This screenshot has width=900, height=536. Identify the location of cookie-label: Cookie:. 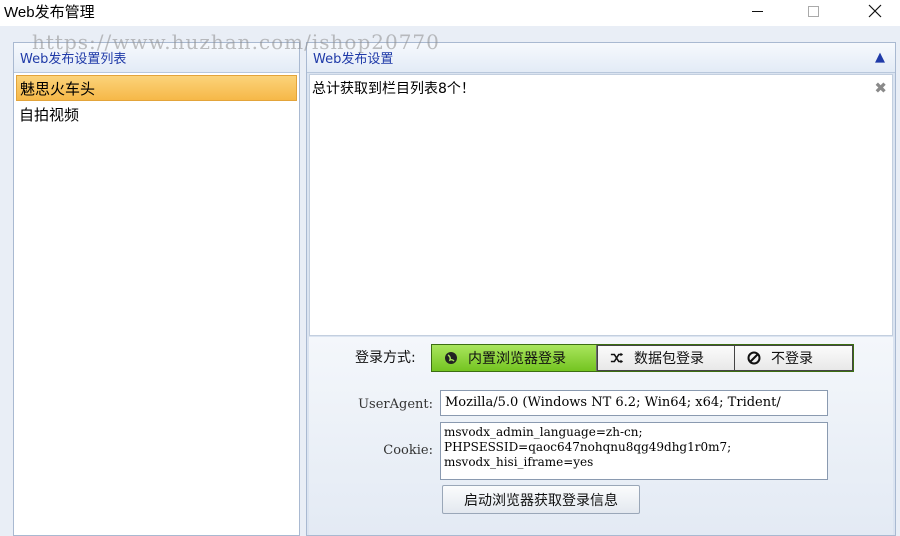
(408, 450).